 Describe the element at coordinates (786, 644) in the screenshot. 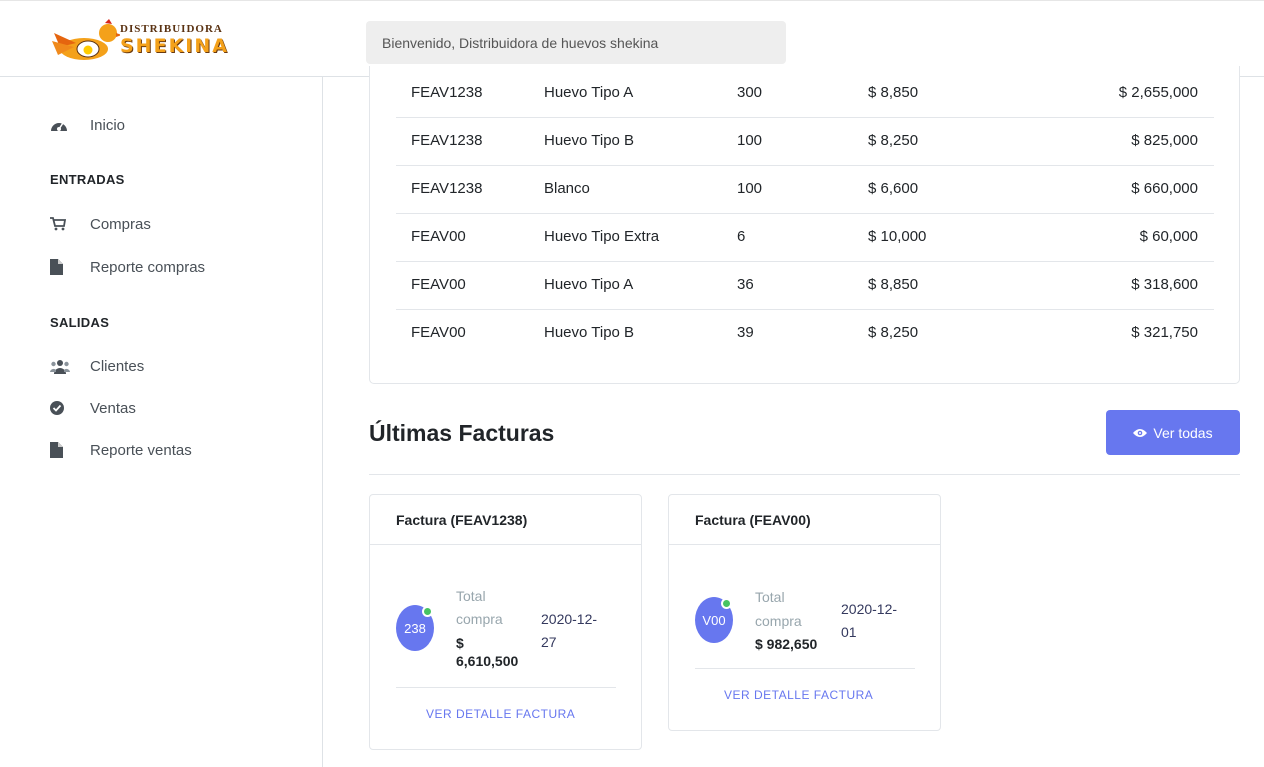

I see `total-amount: $ 982,650` at that location.